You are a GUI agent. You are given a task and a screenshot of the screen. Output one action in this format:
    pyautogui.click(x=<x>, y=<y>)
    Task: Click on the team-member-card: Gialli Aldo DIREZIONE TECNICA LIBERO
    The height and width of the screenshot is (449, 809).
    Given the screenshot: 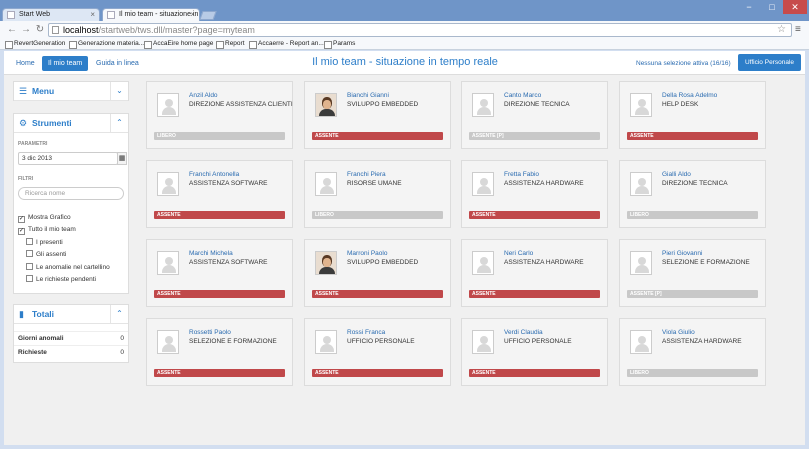 What is the action you would take?
    pyautogui.click(x=692, y=194)
    